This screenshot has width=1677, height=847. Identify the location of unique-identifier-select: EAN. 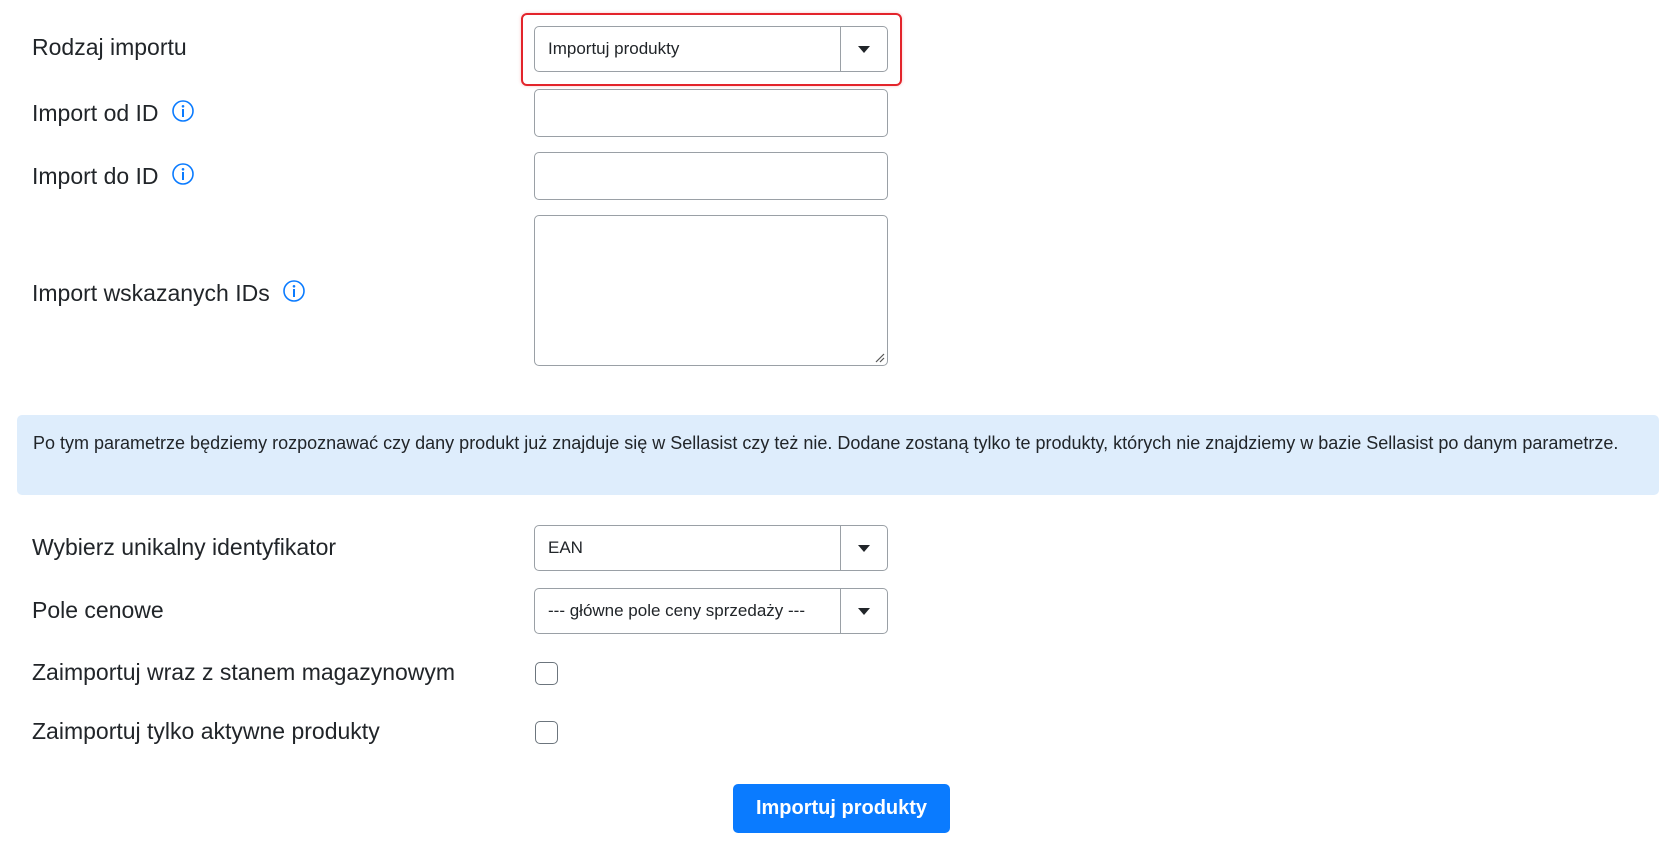
(711, 548).